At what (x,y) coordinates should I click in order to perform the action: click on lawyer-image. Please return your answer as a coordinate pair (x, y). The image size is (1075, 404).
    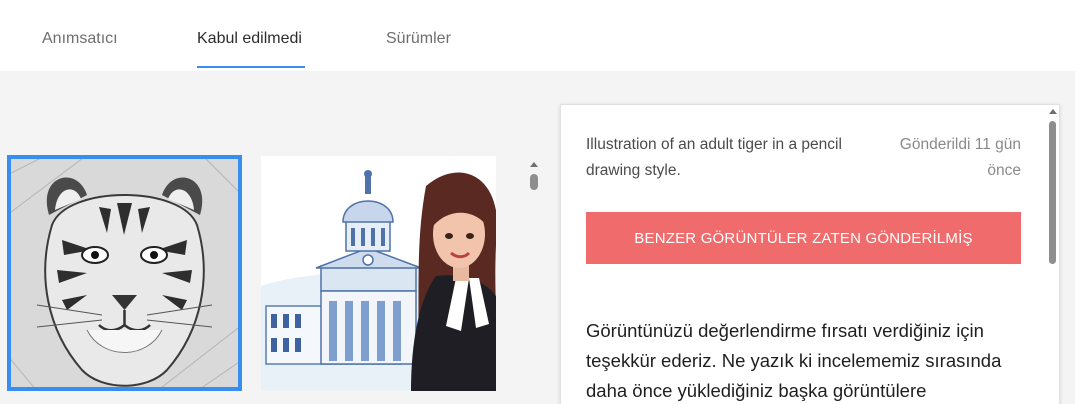
    Looking at the image, I should click on (378, 273).